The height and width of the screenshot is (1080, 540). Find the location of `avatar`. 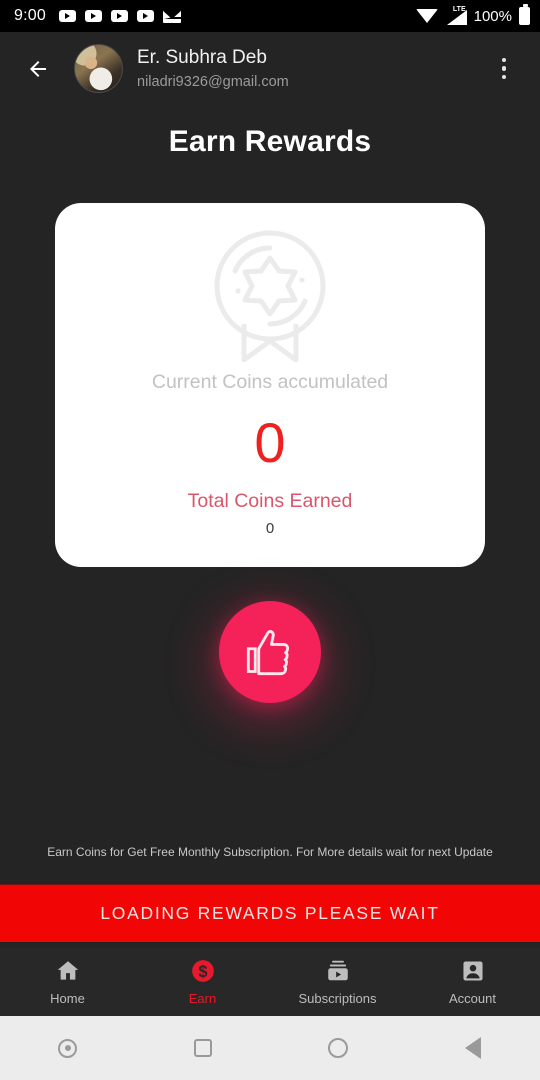

avatar is located at coordinates (98, 68).